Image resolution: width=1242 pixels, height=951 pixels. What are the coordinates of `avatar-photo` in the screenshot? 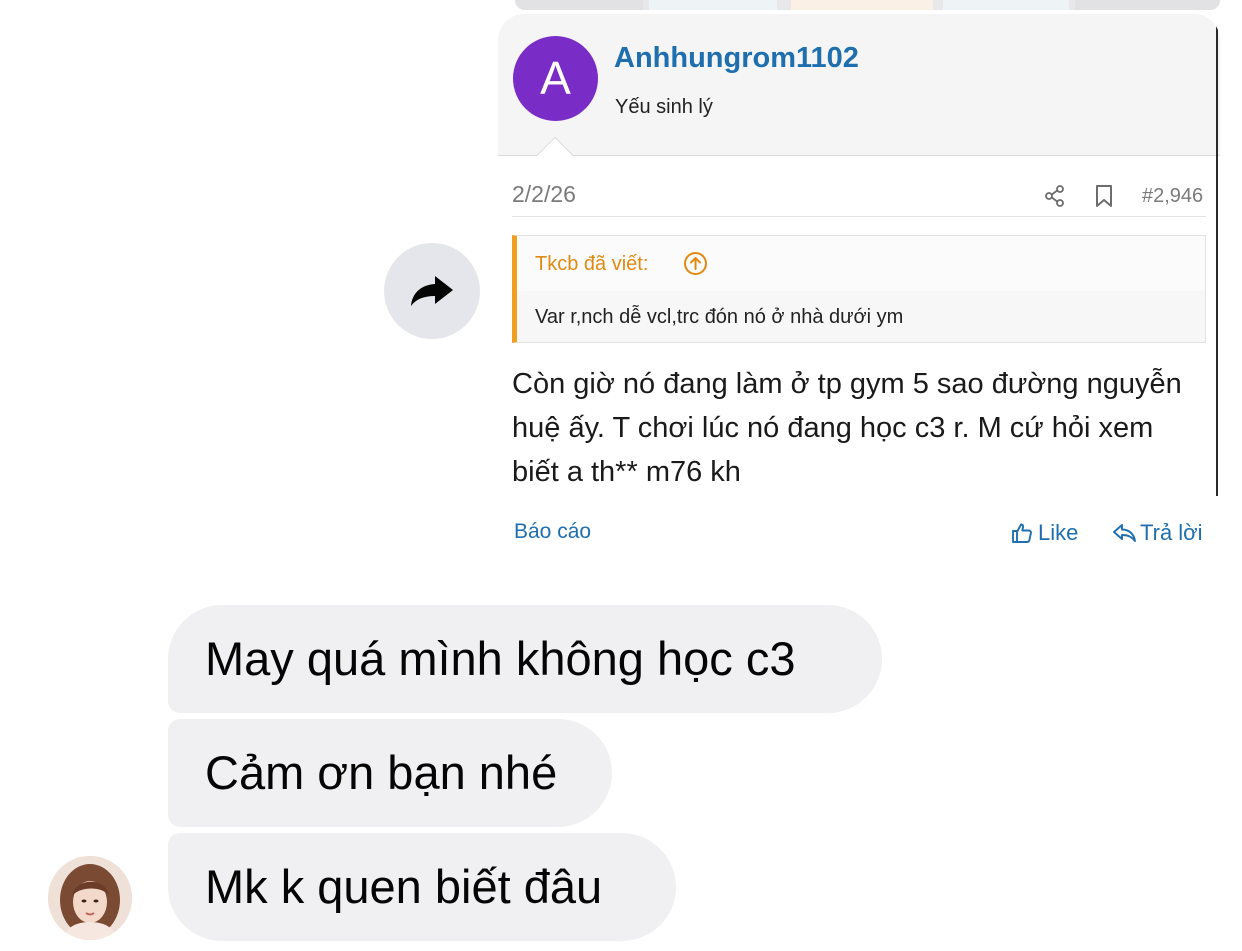 It's located at (90, 898).